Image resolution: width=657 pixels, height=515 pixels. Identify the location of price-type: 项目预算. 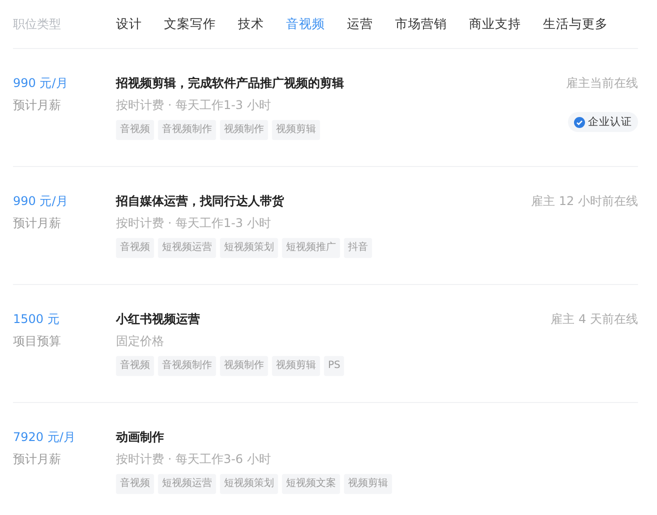
(37, 341).